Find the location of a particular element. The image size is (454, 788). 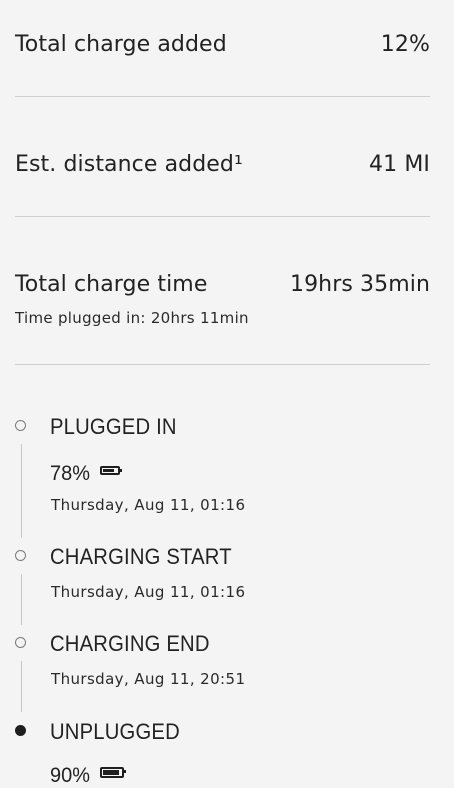

unplugged-title: UNPLUGGED is located at coordinates (115, 731).